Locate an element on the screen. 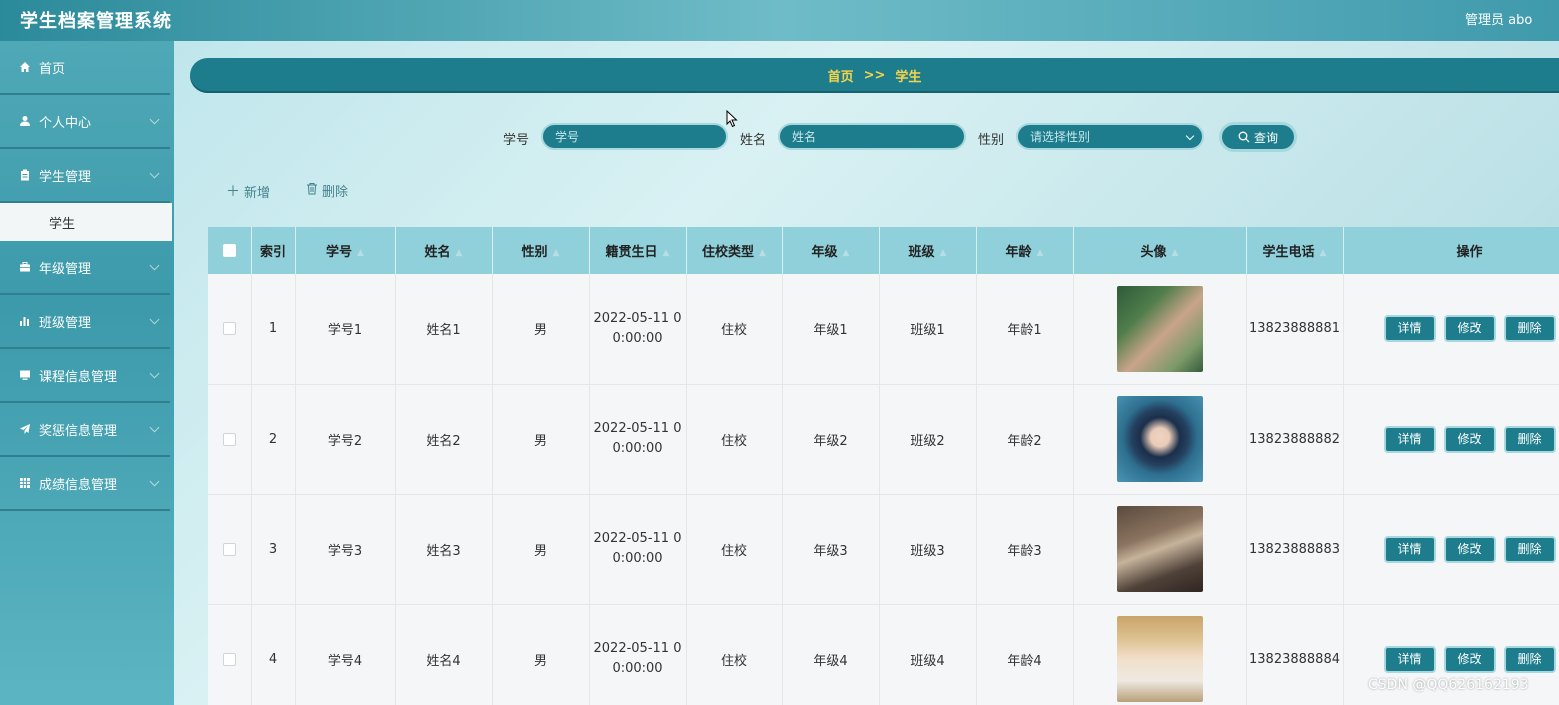  sidebar-item-scores: 成绩信息管理 is located at coordinates (85, 484).